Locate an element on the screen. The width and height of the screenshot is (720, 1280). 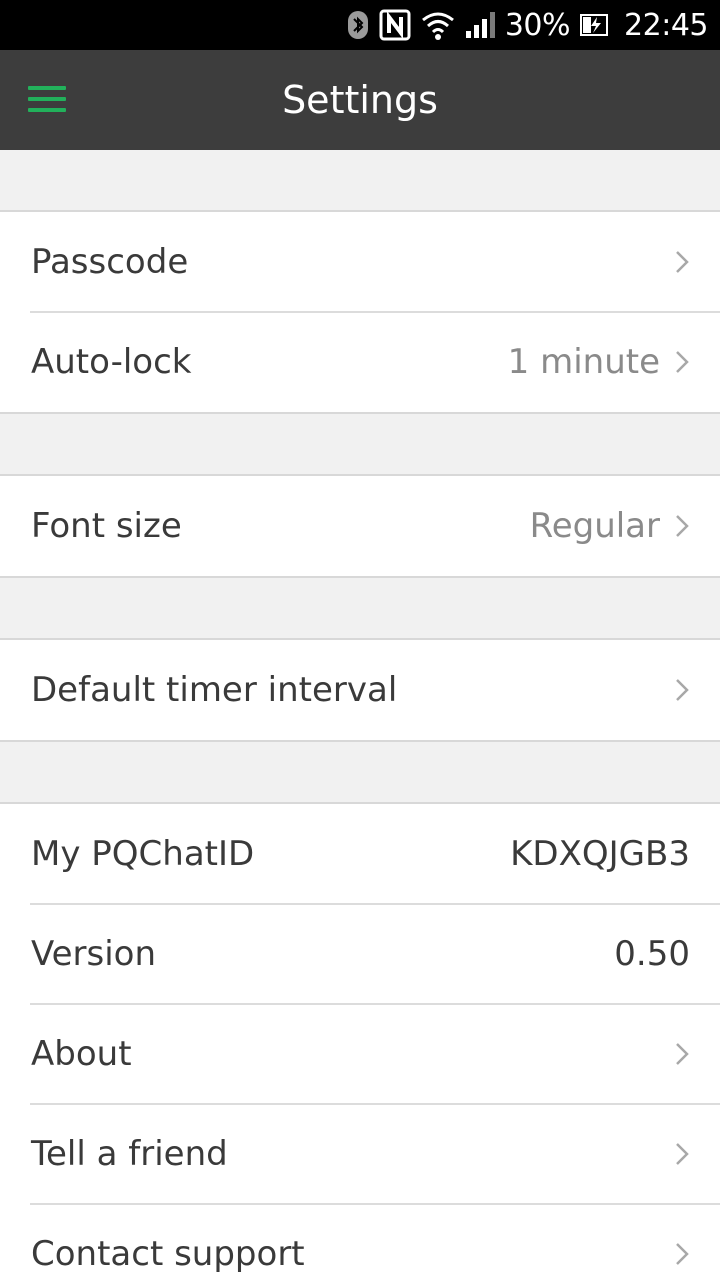
page-title: Settings is located at coordinates (360, 100).